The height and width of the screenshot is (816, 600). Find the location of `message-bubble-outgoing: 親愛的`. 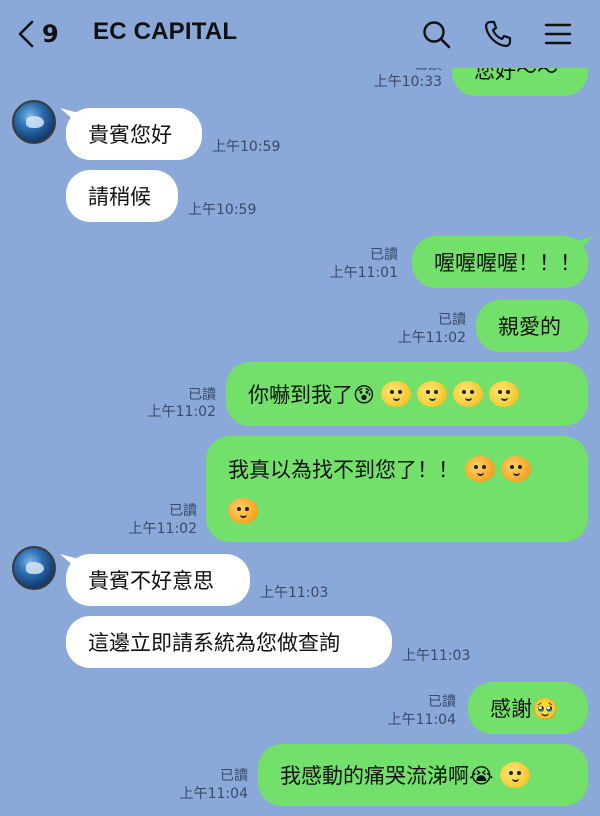

message-bubble-outgoing: 親愛的 is located at coordinates (532, 326).